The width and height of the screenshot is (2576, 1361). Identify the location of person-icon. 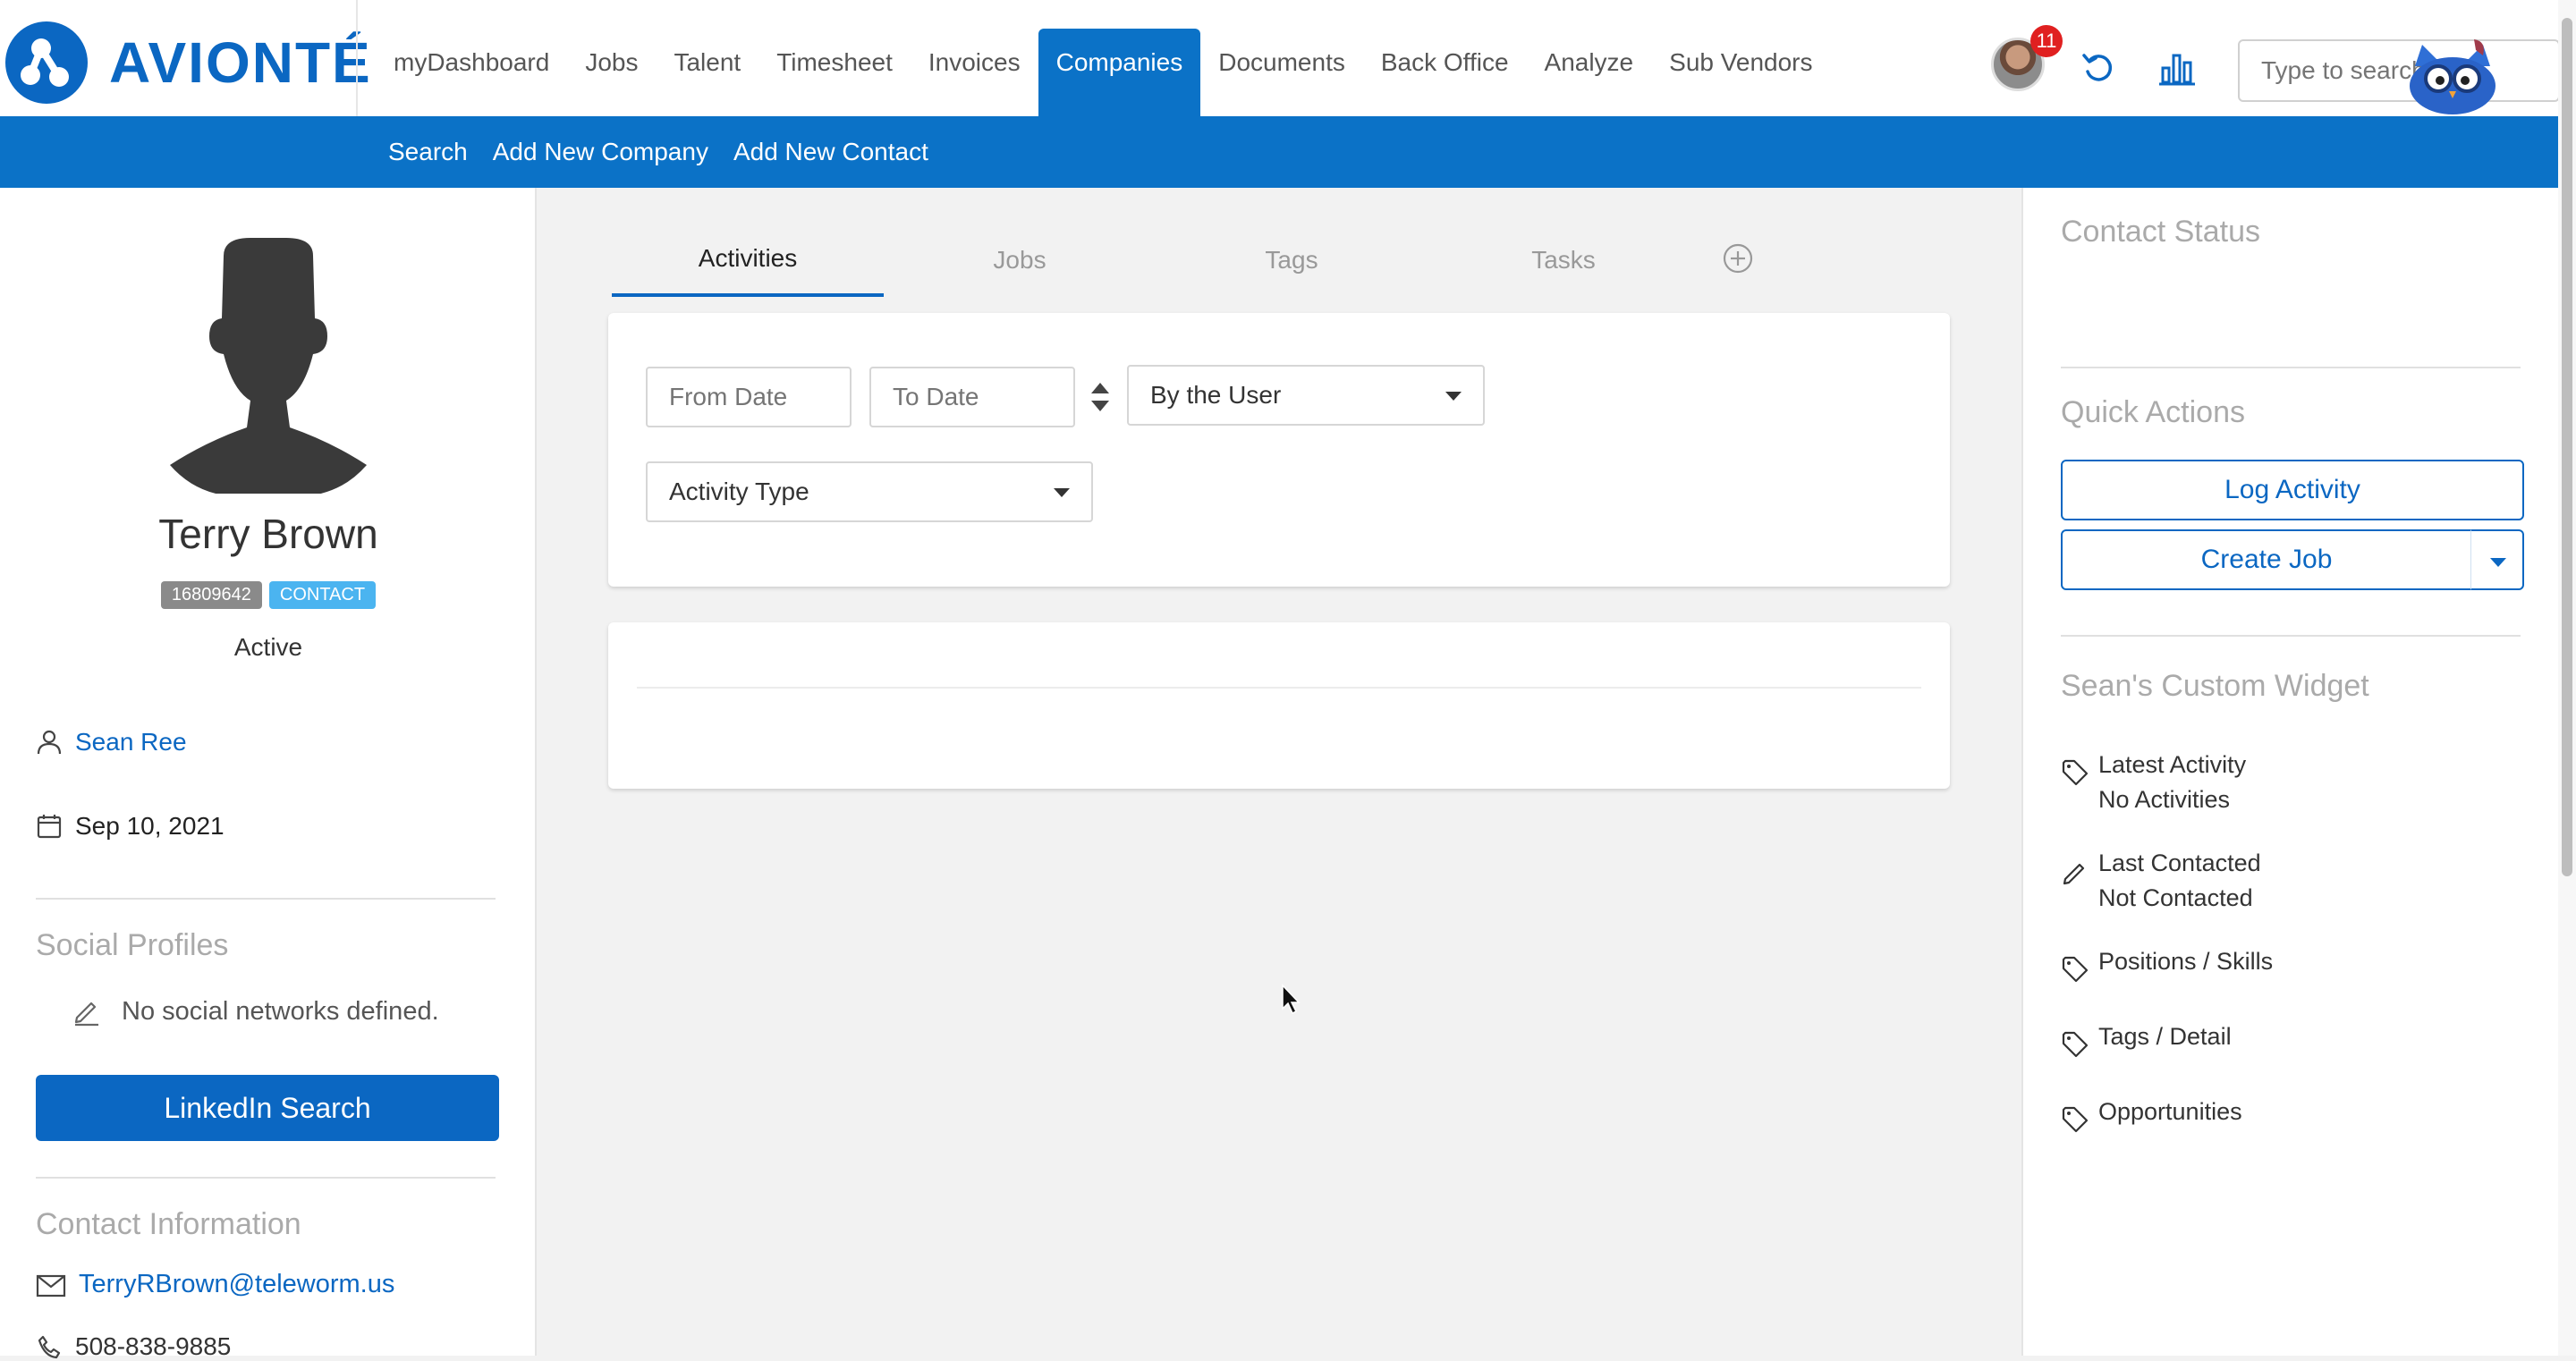
(49, 742).